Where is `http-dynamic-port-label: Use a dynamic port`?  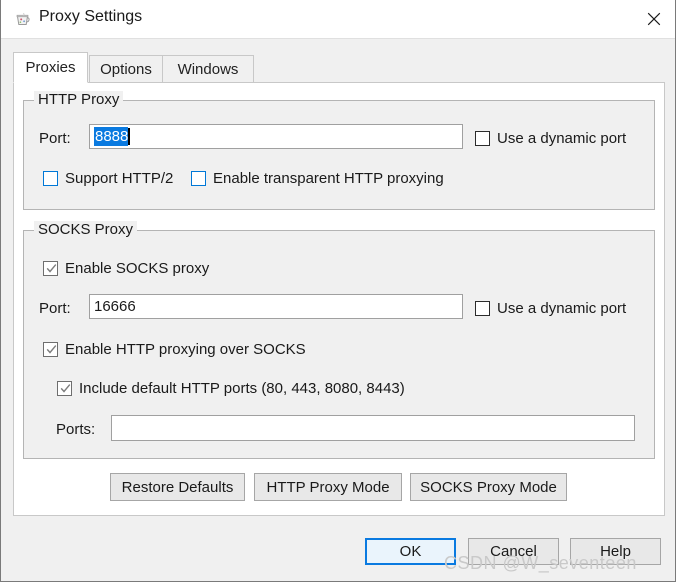
http-dynamic-port-label: Use a dynamic port is located at coordinates (562, 138).